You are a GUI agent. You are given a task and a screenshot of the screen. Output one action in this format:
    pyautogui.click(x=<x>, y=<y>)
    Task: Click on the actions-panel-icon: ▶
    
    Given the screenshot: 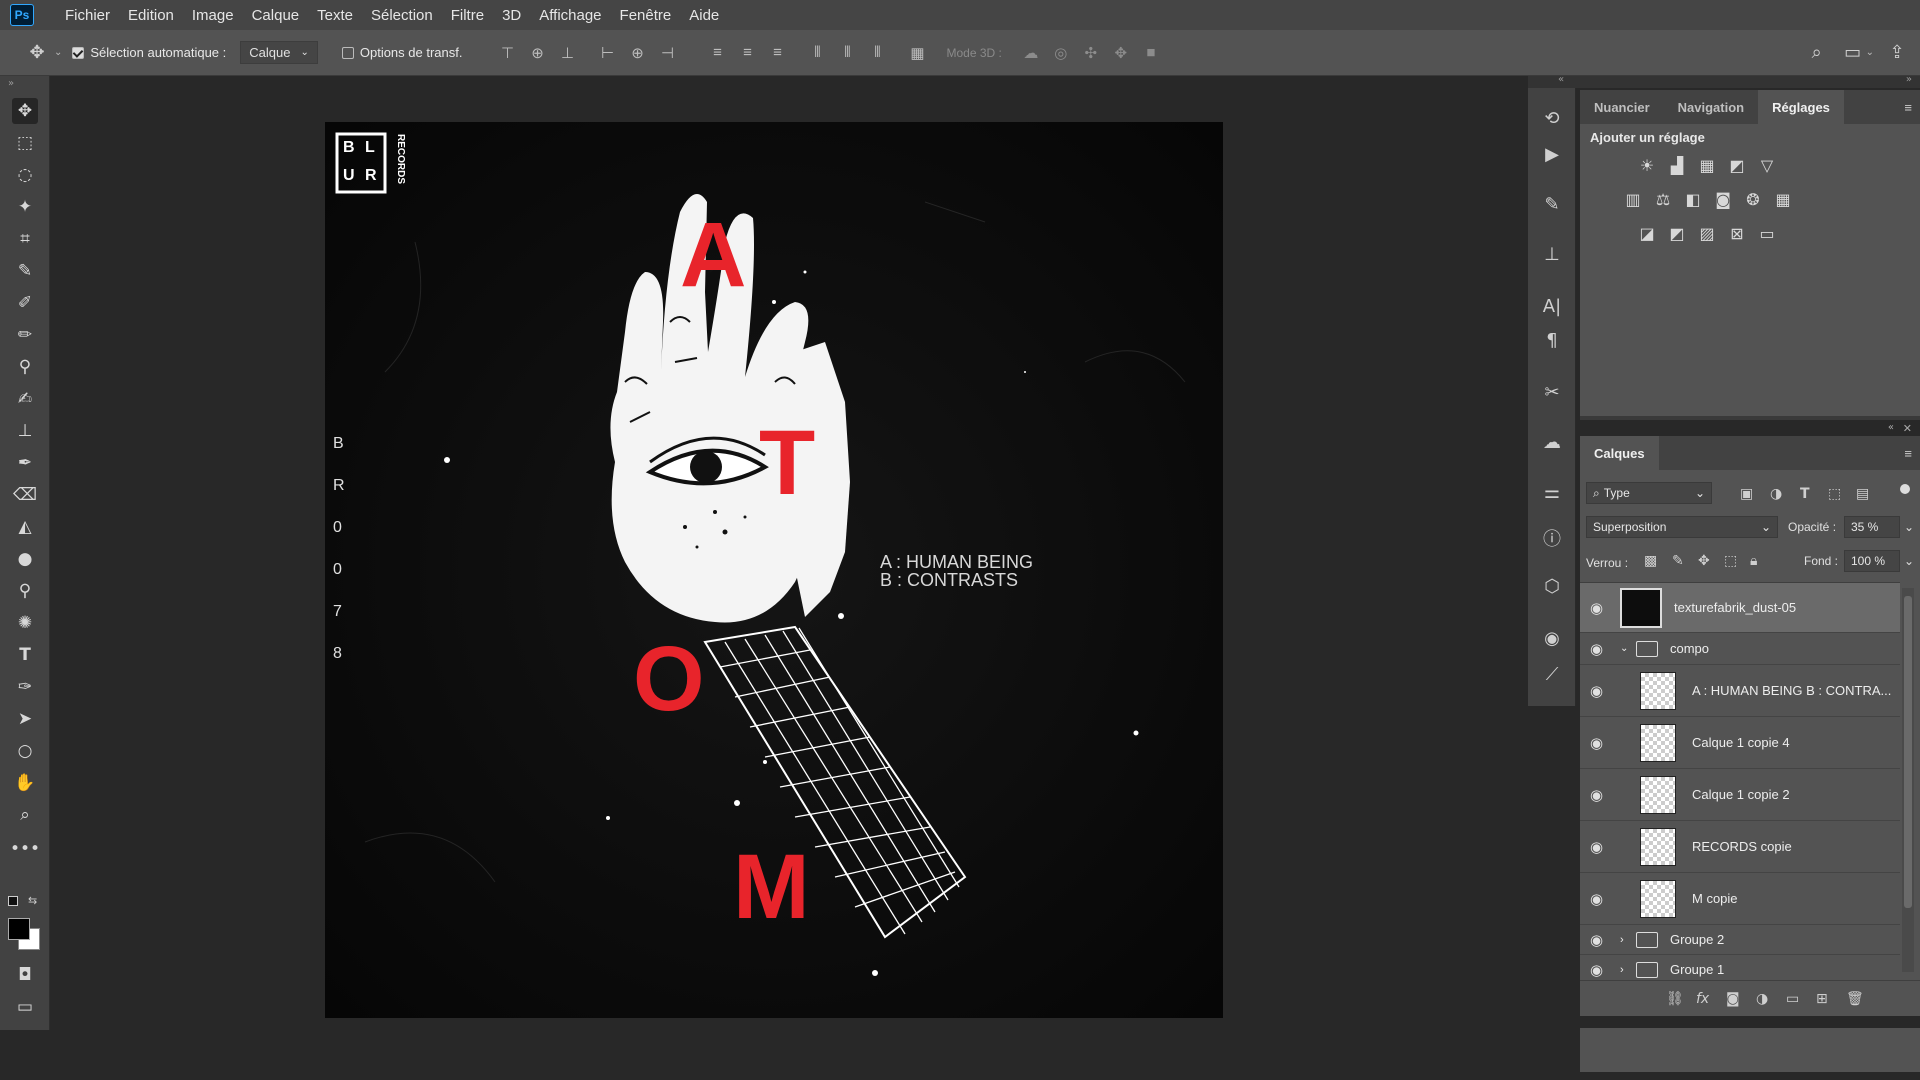 What is the action you would take?
    pyautogui.click(x=1552, y=154)
    